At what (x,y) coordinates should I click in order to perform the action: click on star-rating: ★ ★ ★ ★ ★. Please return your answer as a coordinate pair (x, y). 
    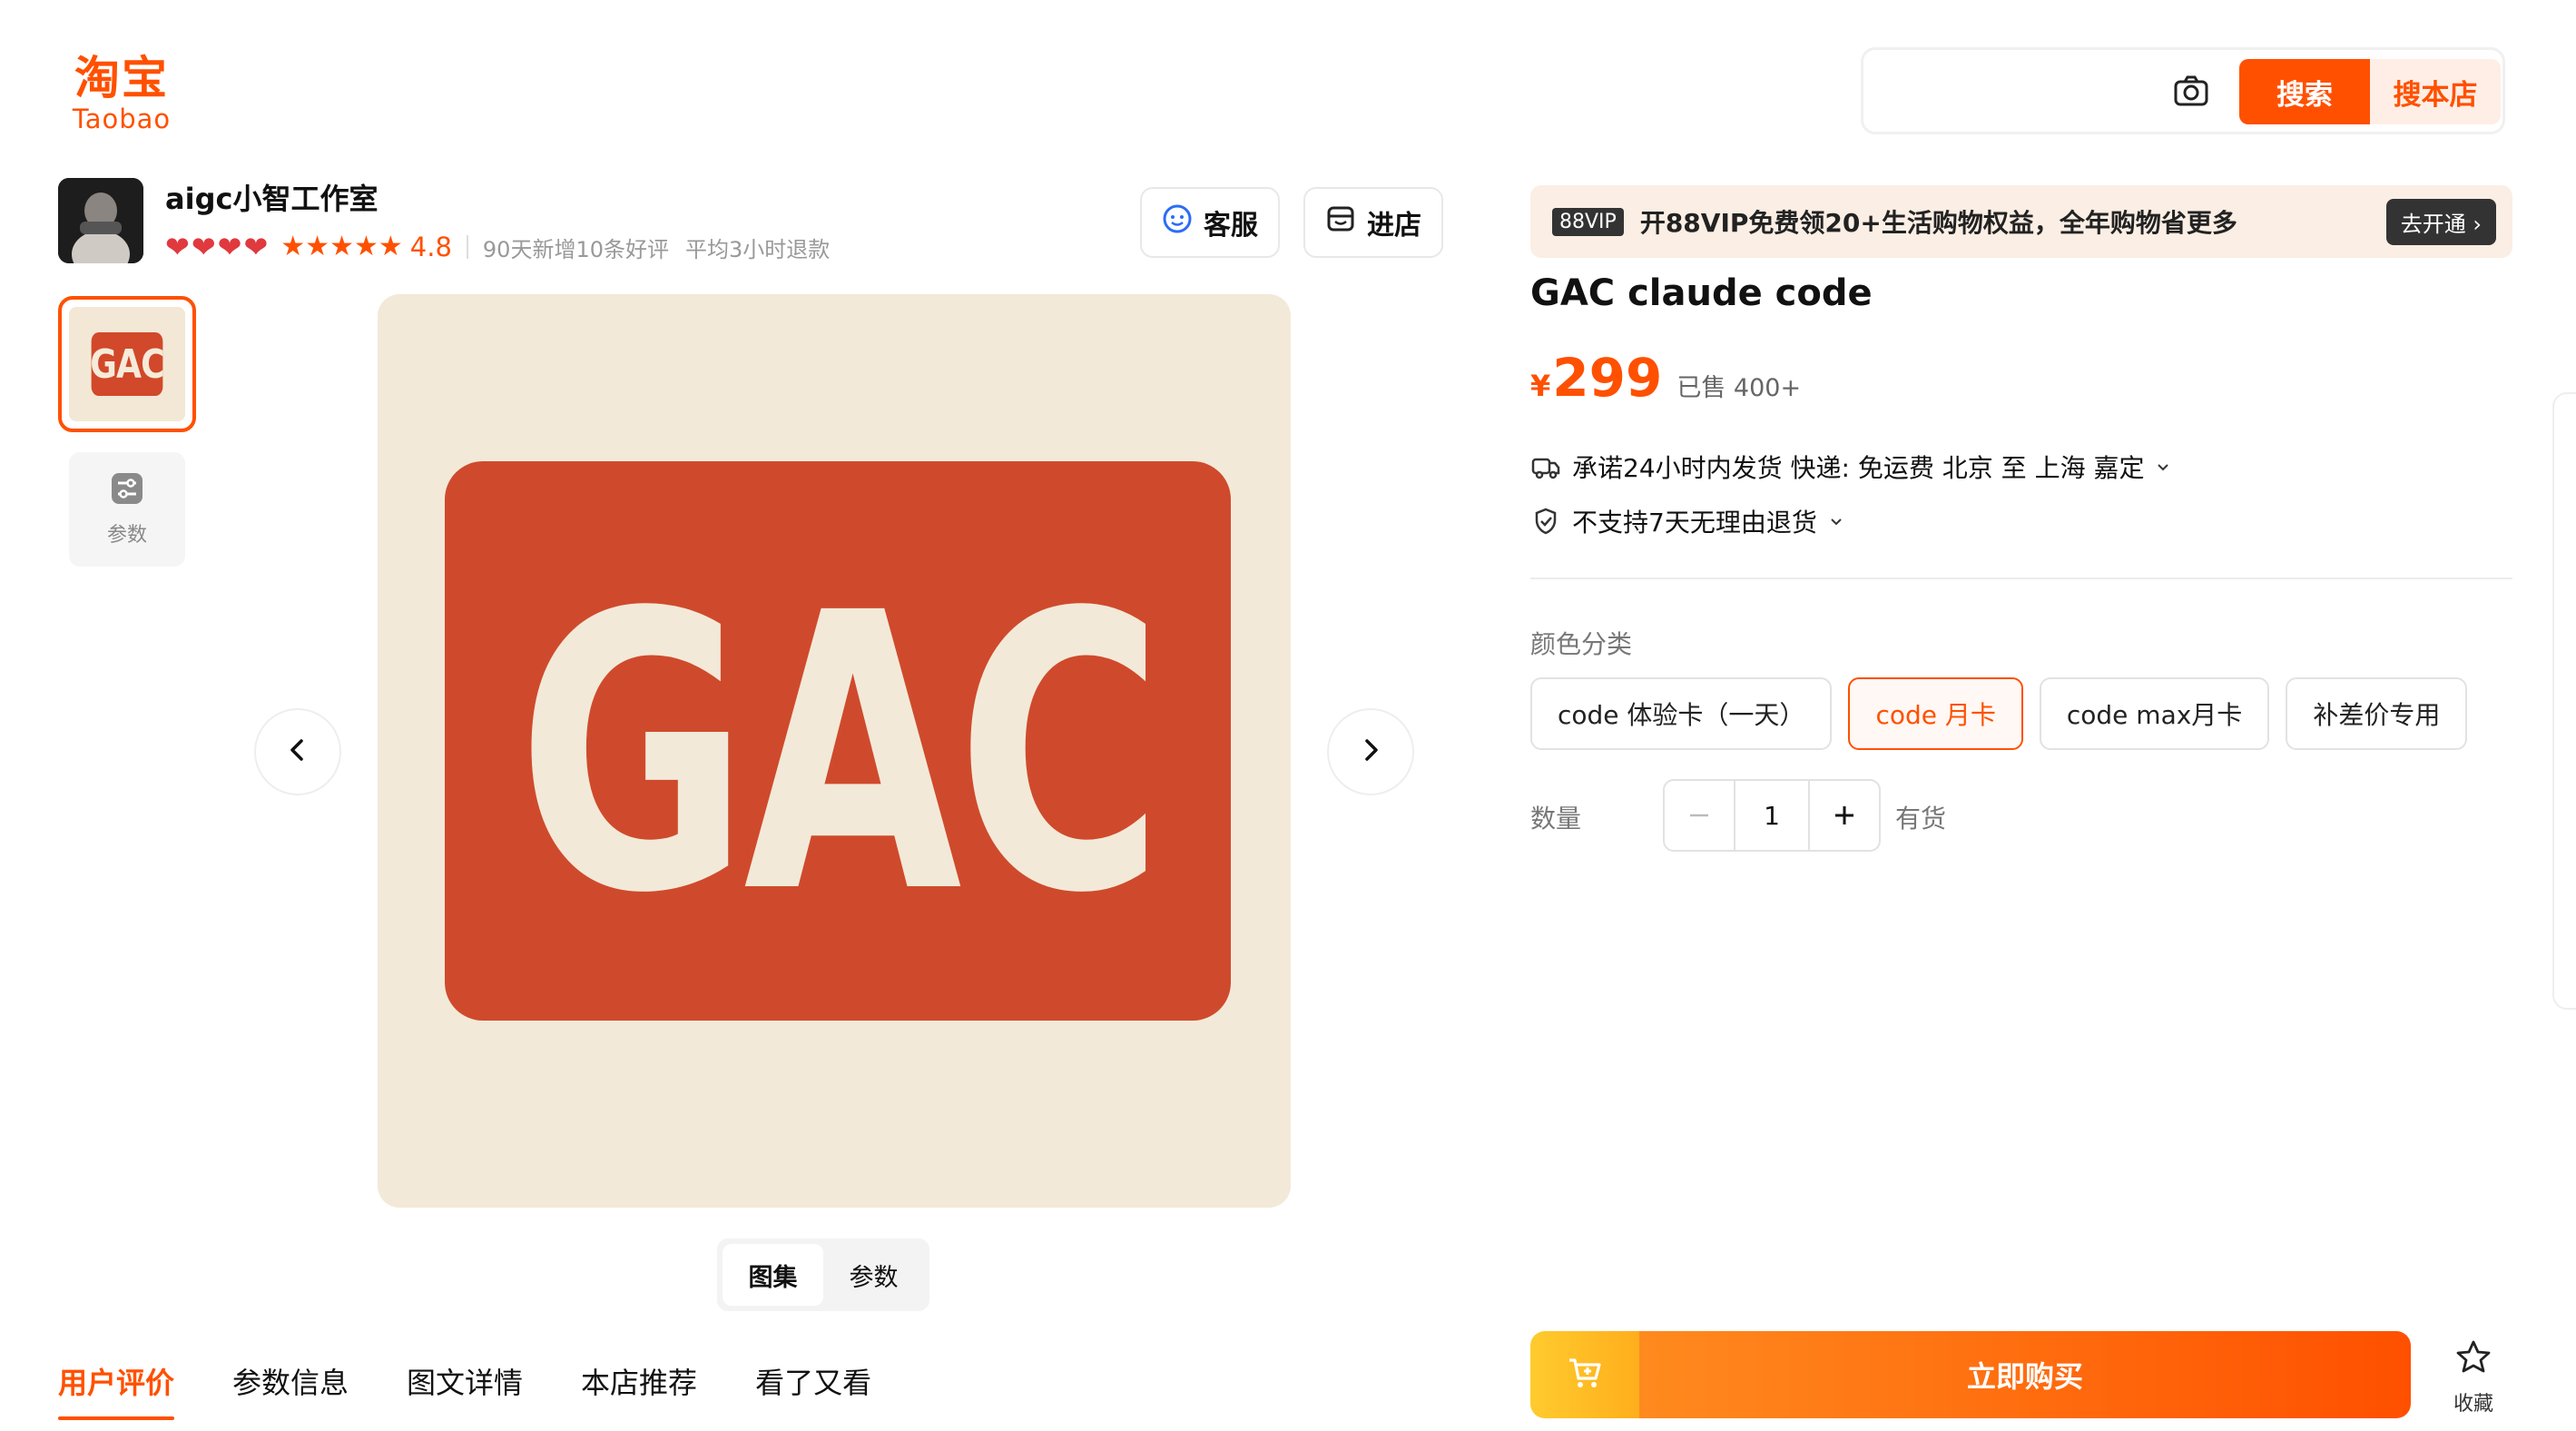
    Looking at the image, I should click on (341, 247).